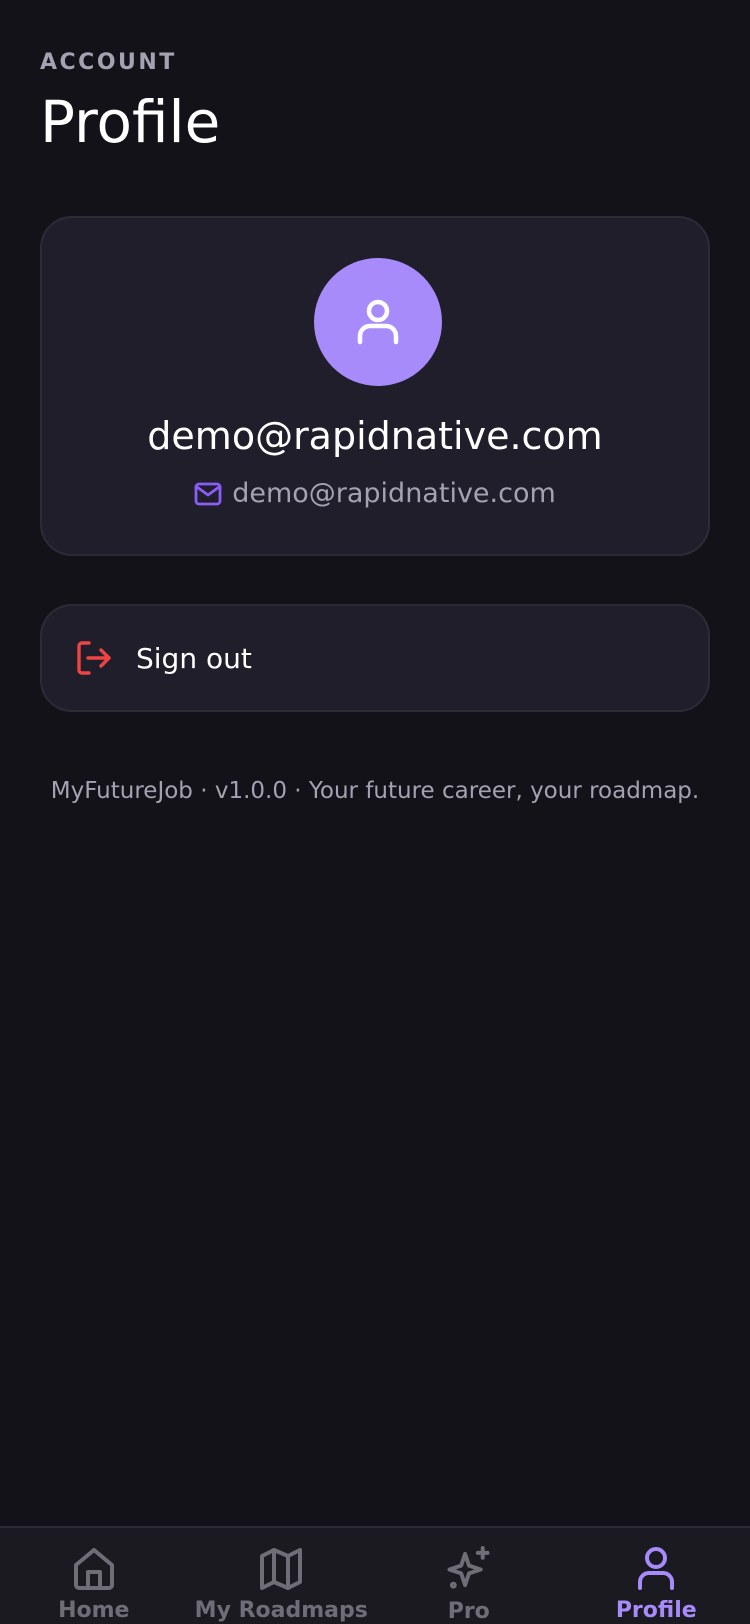 The height and width of the screenshot is (1624, 750). I want to click on bottom-tab-bar: Home My Roadmaps Pro Profile, so click(375, 1575).